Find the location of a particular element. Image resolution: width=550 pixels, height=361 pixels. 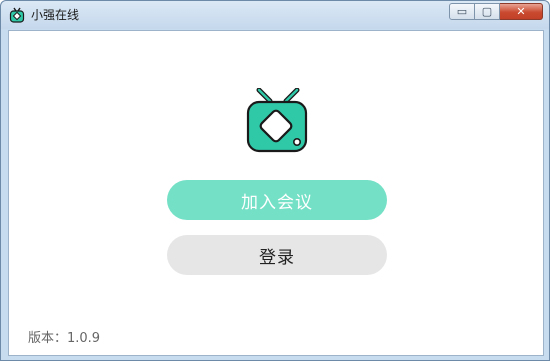

minimize-icon: ▭ is located at coordinates (462, 11).